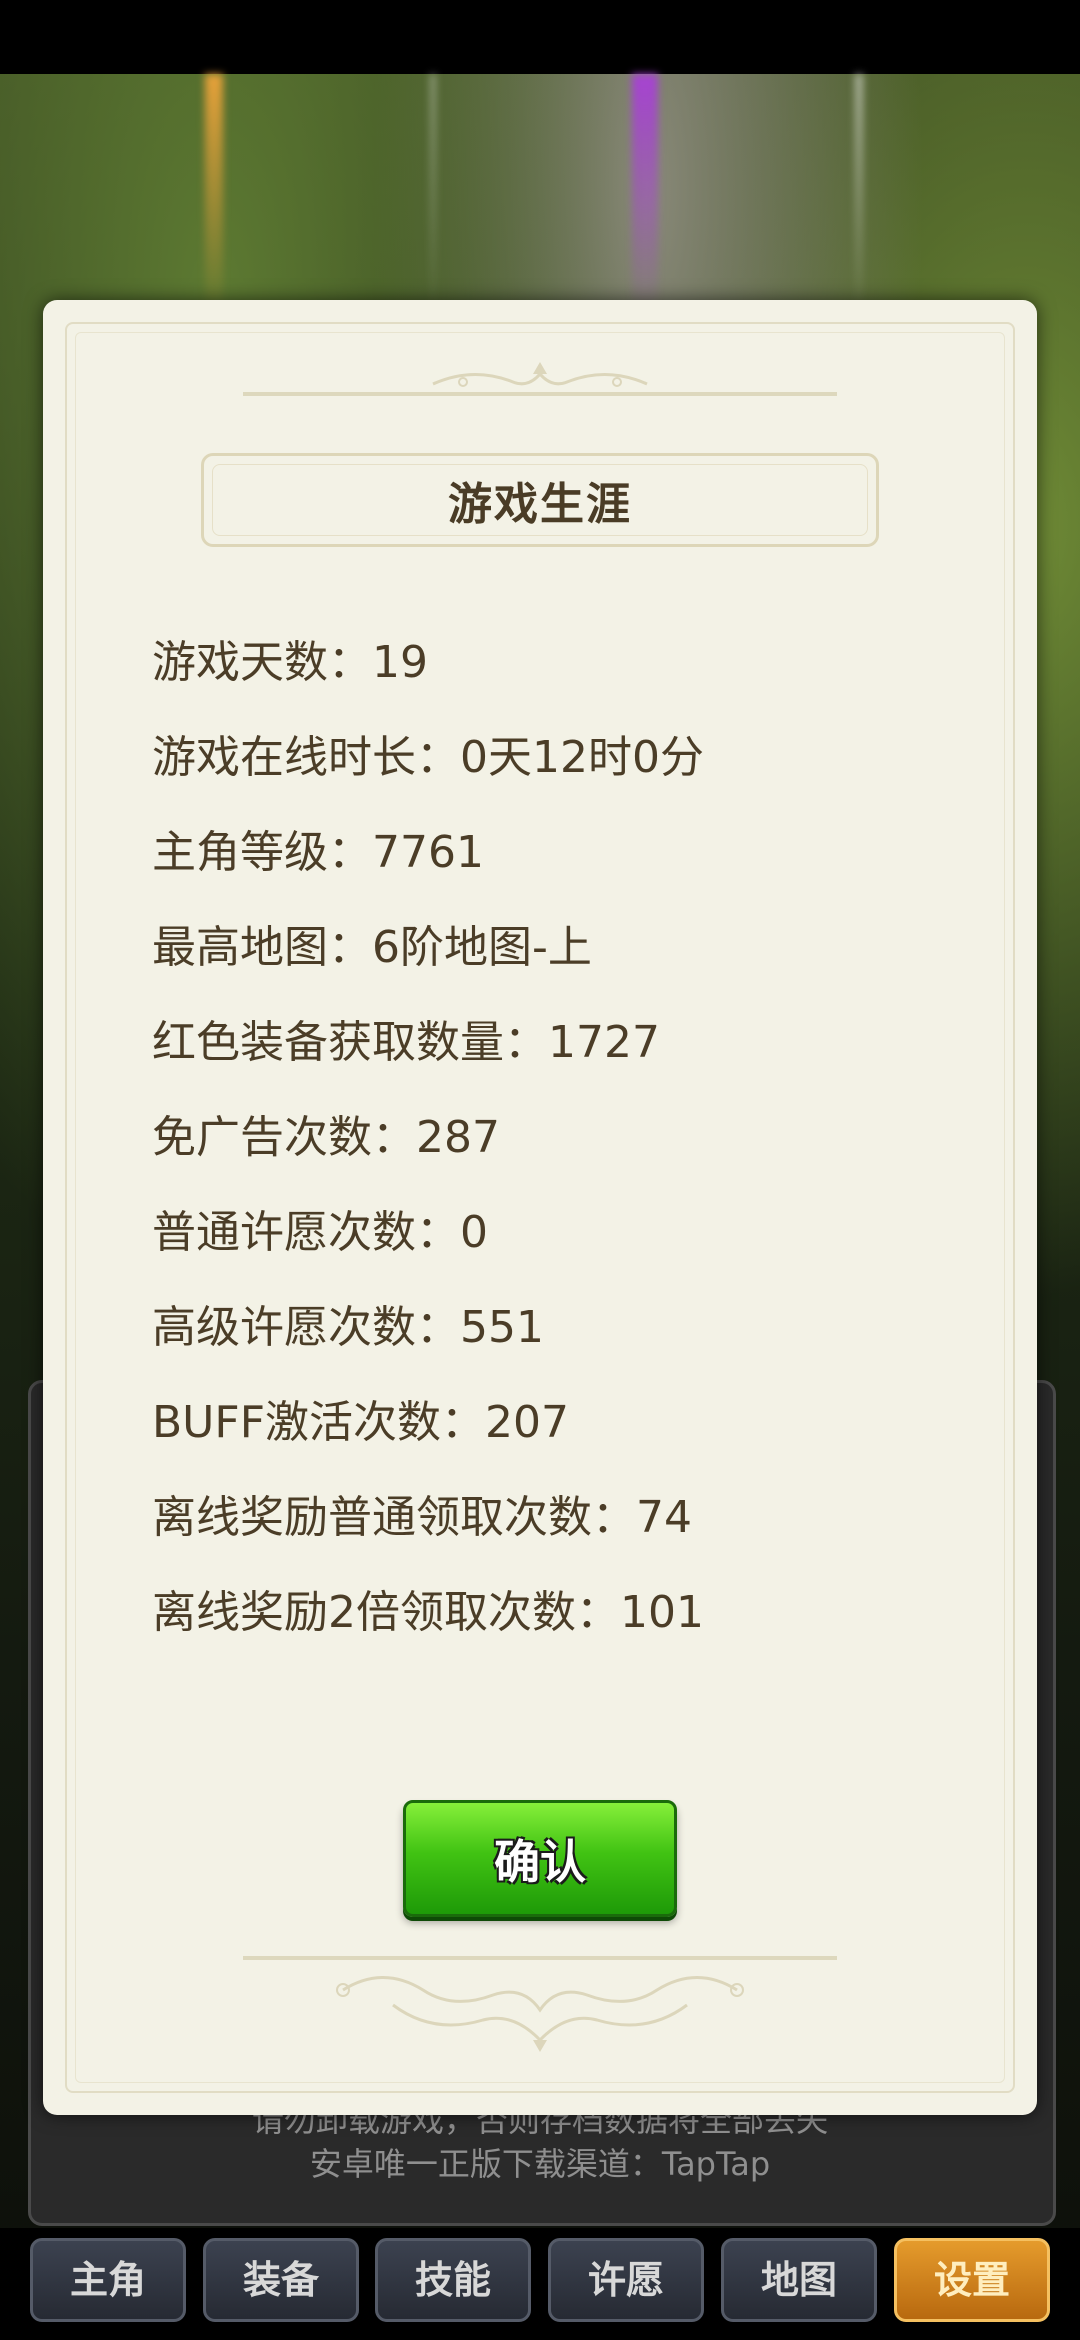 Image resolution: width=1080 pixels, height=2340 pixels. What do you see at coordinates (326, 1137) in the screenshot?
I see `stat-ad-free-count: 免广告次数：287` at bounding box center [326, 1137].